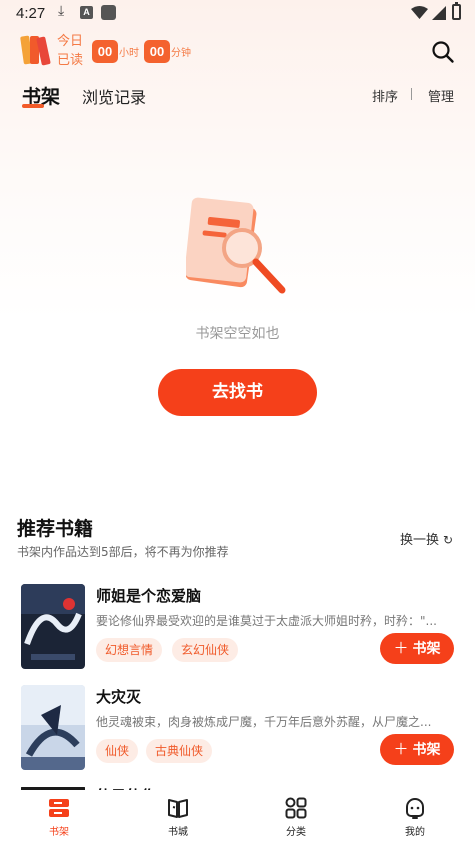 The image size is (475, 844). What do you see at coordinates (237, 334) in the screenshot?
I see `empty-shelf-message: 书架空空如也` at bounding box center [237, 334].